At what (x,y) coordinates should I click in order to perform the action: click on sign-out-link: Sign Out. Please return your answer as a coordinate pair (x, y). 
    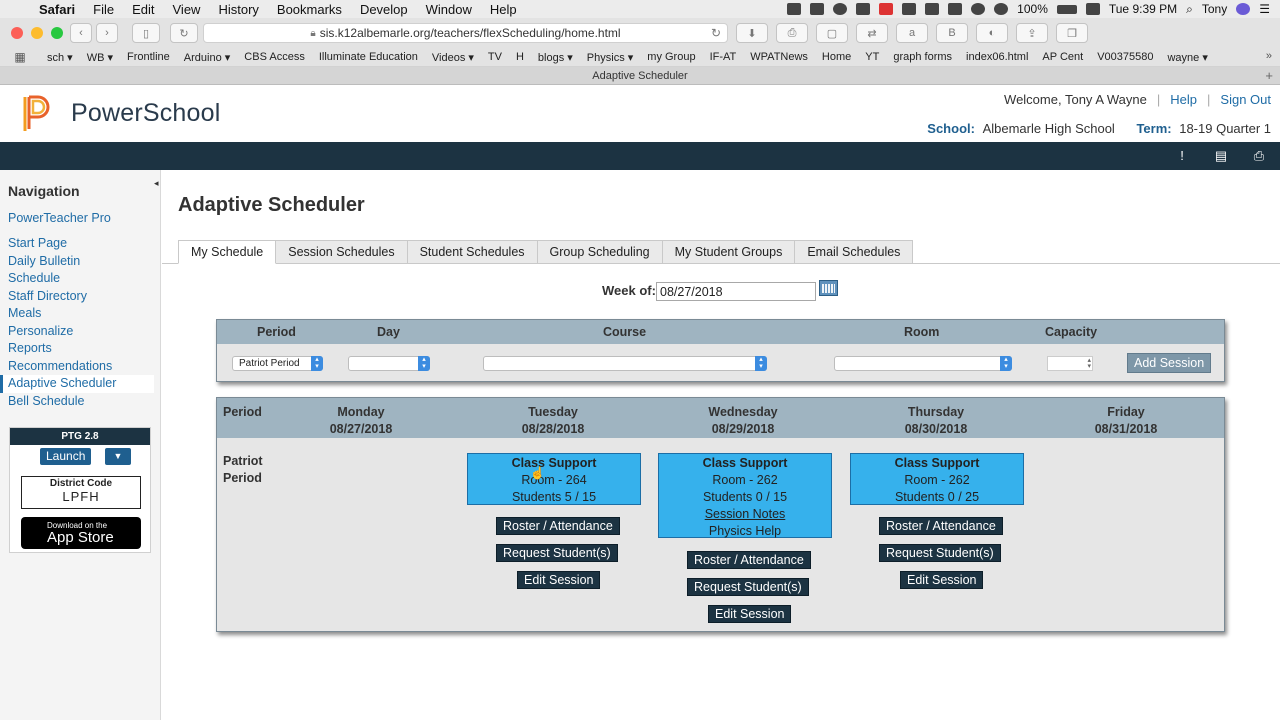
    Looking at the image, I should click on (1245, 99).